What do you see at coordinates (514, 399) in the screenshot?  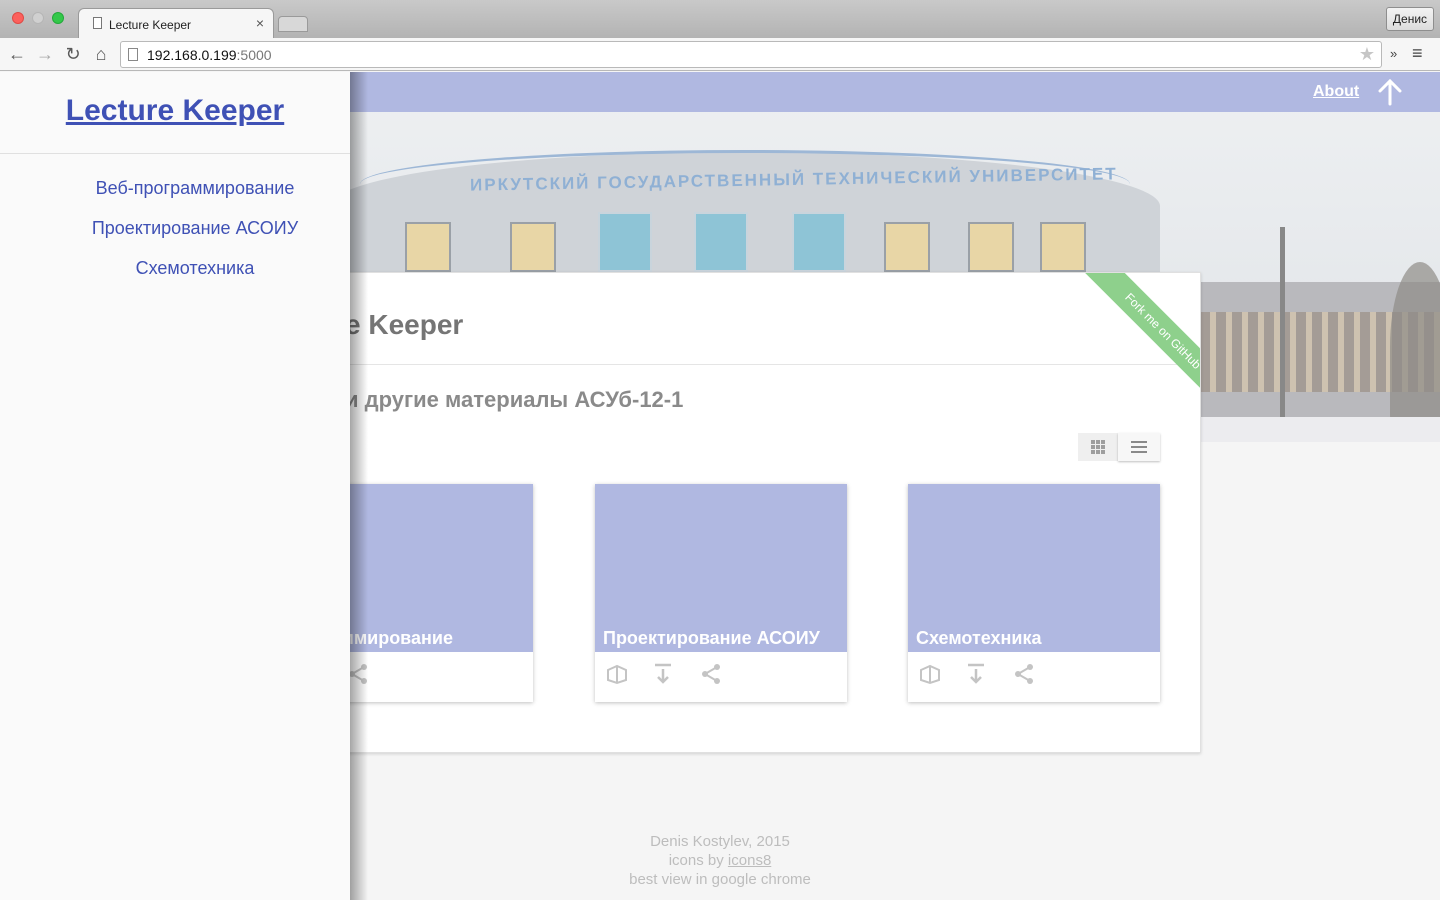 I see `page-subtitle: и другие материалы АСУб-12-1` at bounding box center [514, 399].